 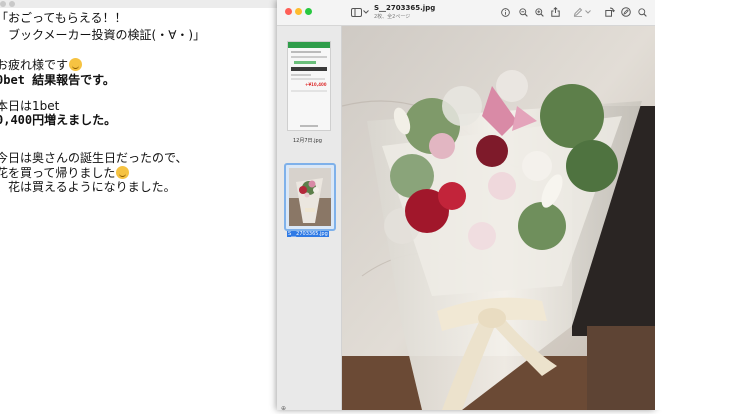 What do you see at coordinates (578, 12) in the screenshot?
I see `markup-pen-icon` at bounding box center [578, 12].